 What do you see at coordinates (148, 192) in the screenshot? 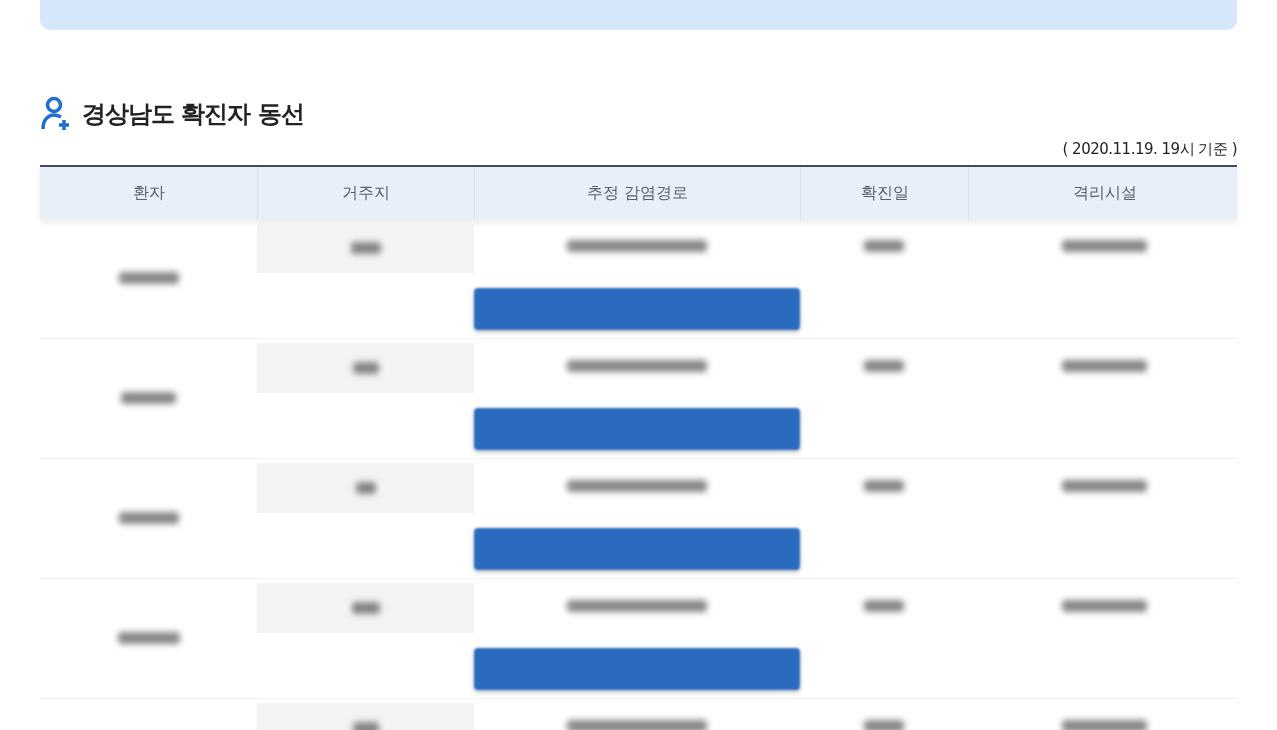
I see `column-header: 환자` at bounding box center [148, 192].